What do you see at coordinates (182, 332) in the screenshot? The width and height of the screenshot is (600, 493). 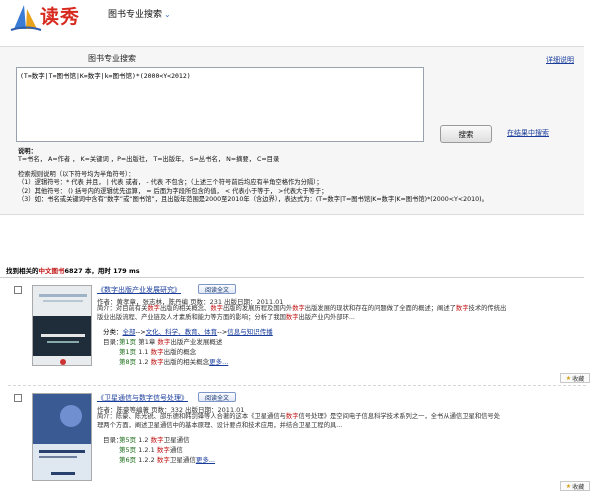 I see `category-link-culture: 文化、科学、教育、体育` at bounding box center [182, 332].